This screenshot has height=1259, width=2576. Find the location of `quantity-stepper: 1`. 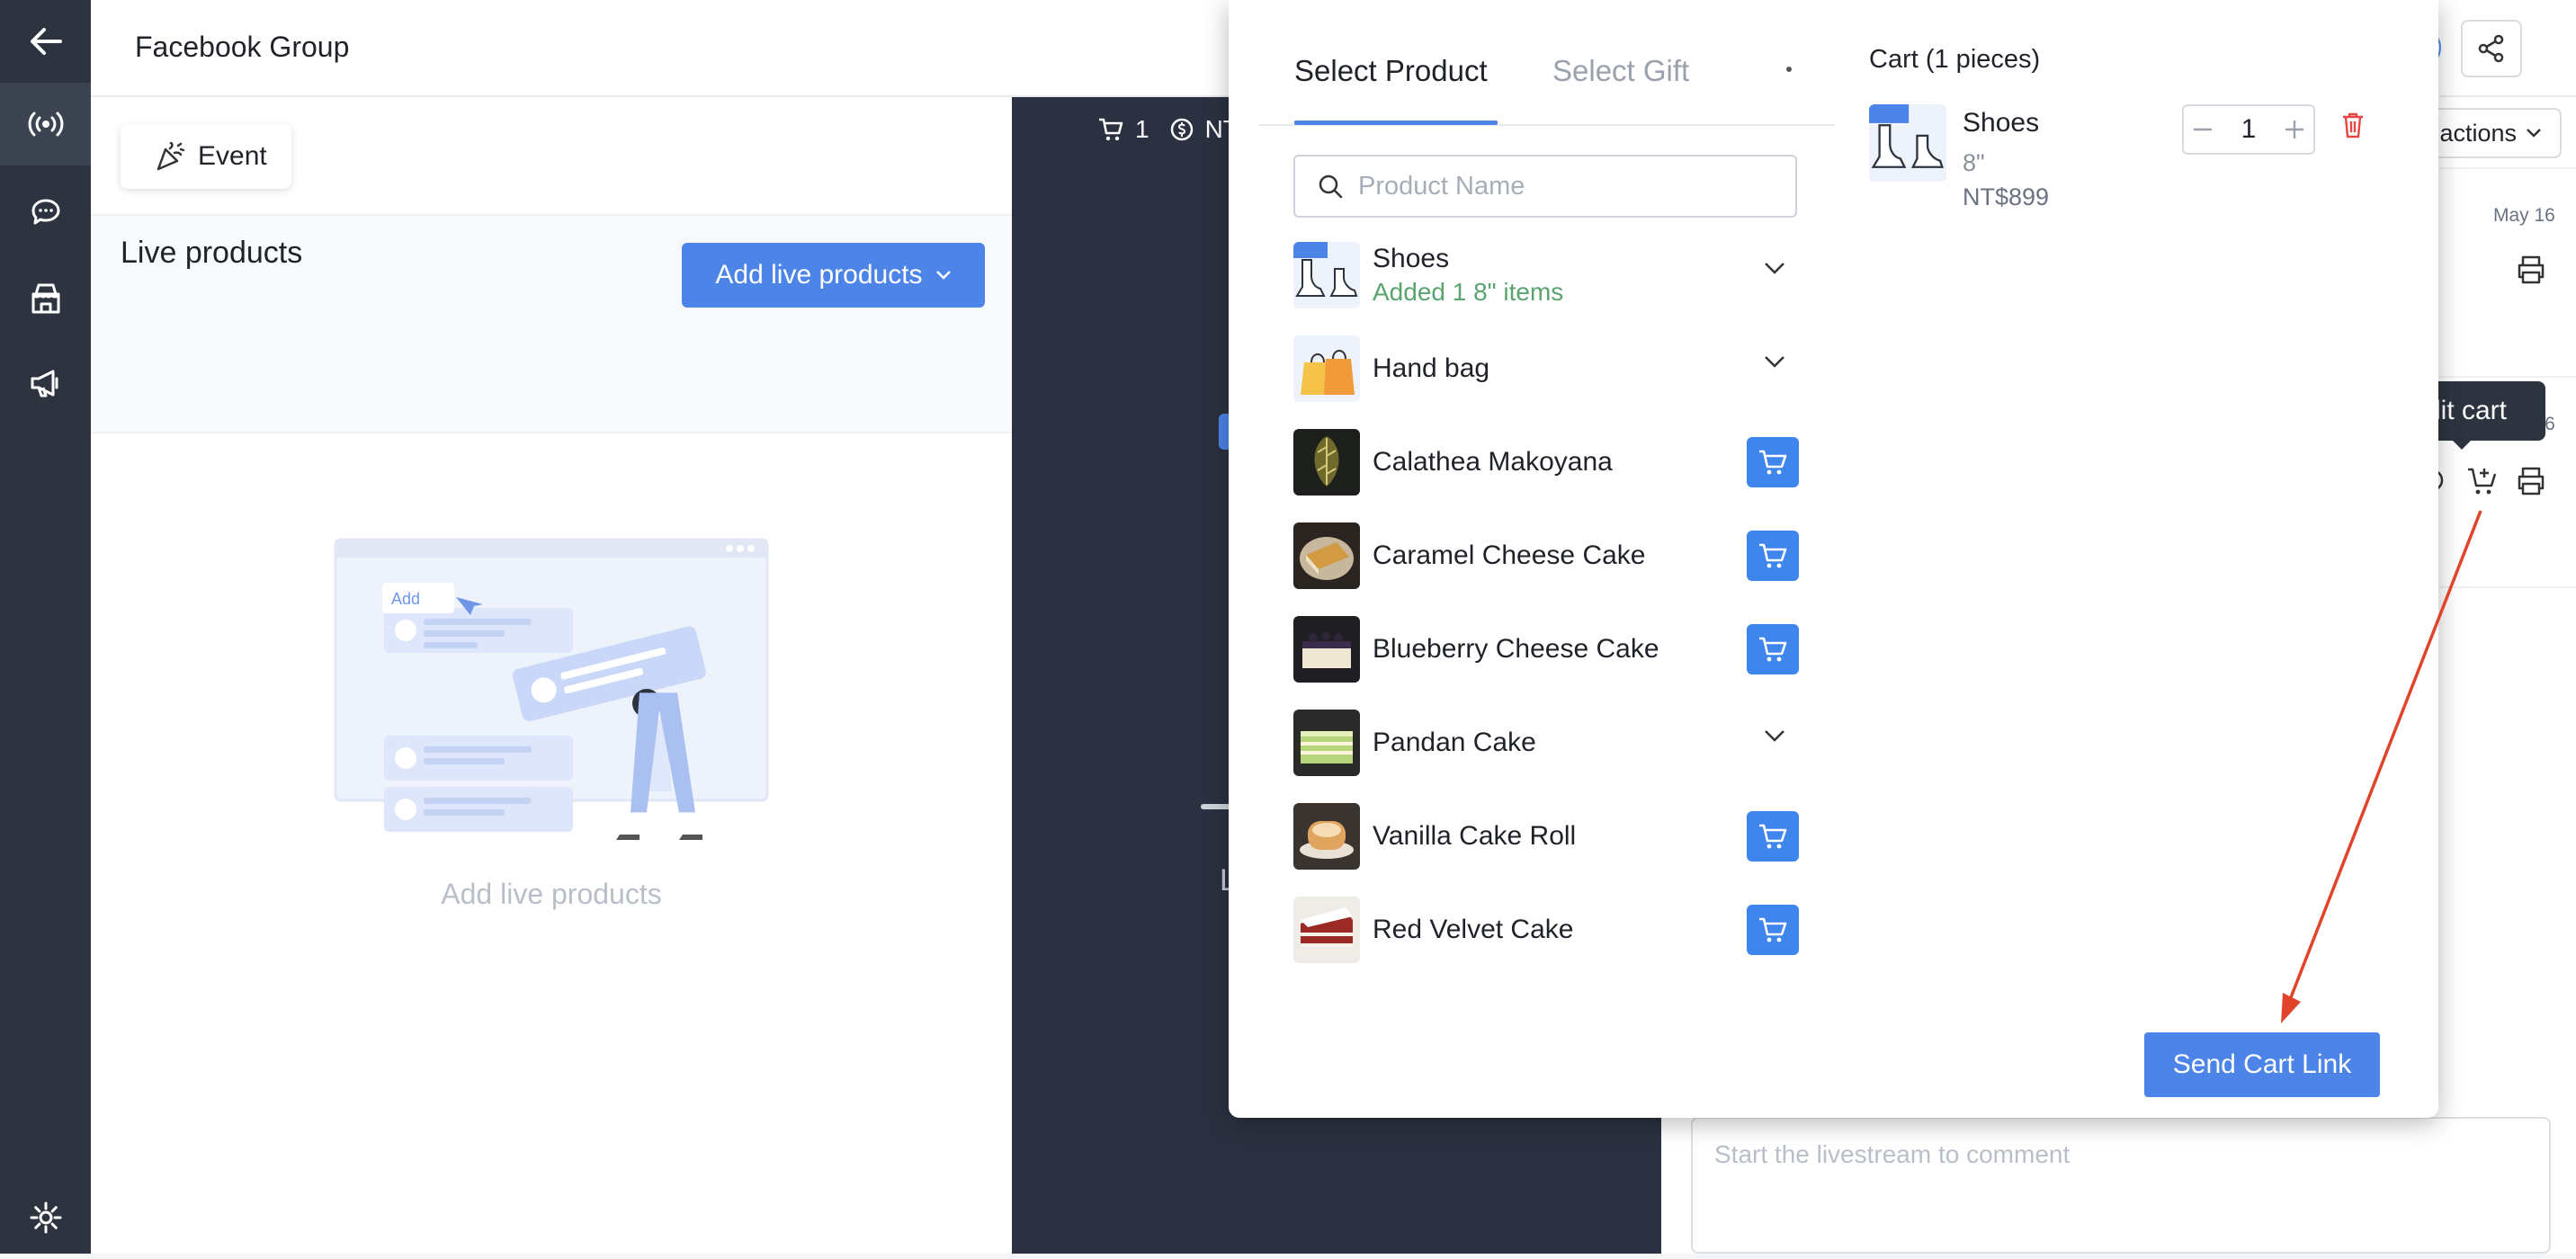

quantity-stepper: 1 is located at coordinates (2248, 129).